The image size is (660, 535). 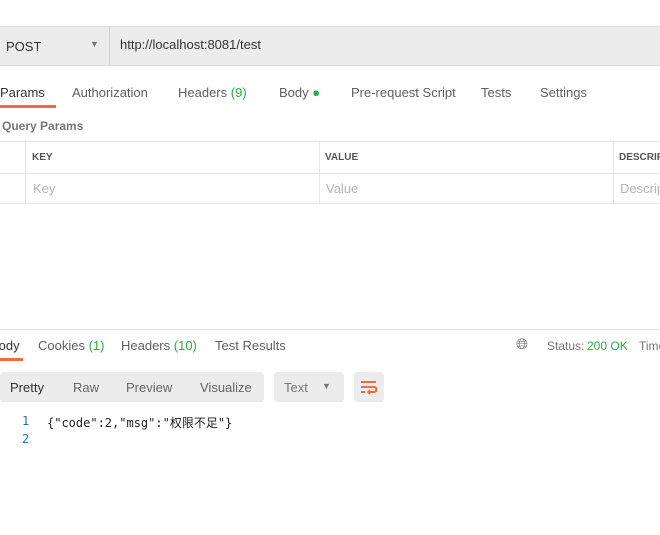 What do you see at coordinates (238, 92) in the screenshot?
I see `headers-count: (9)` at bounding box center [238, 92].